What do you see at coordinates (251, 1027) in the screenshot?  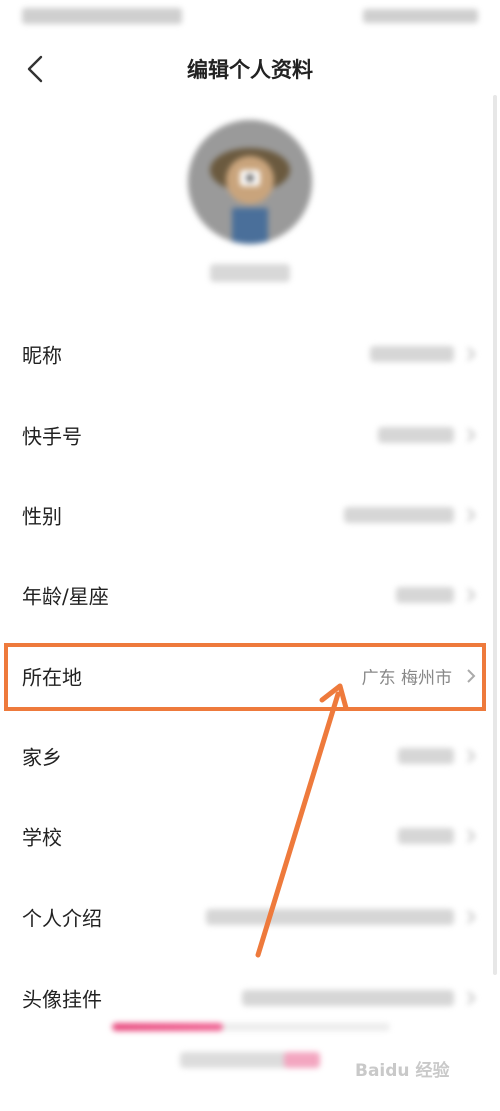 I see `profile-progress-bar` at bounding box center [251, 1027].